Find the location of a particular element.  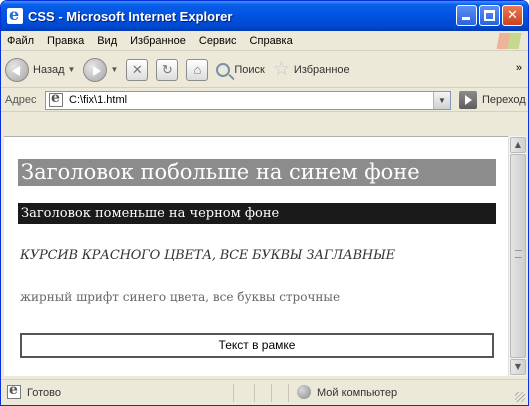

scroll-down-button: ▼ is located at coordinates (518, 367).